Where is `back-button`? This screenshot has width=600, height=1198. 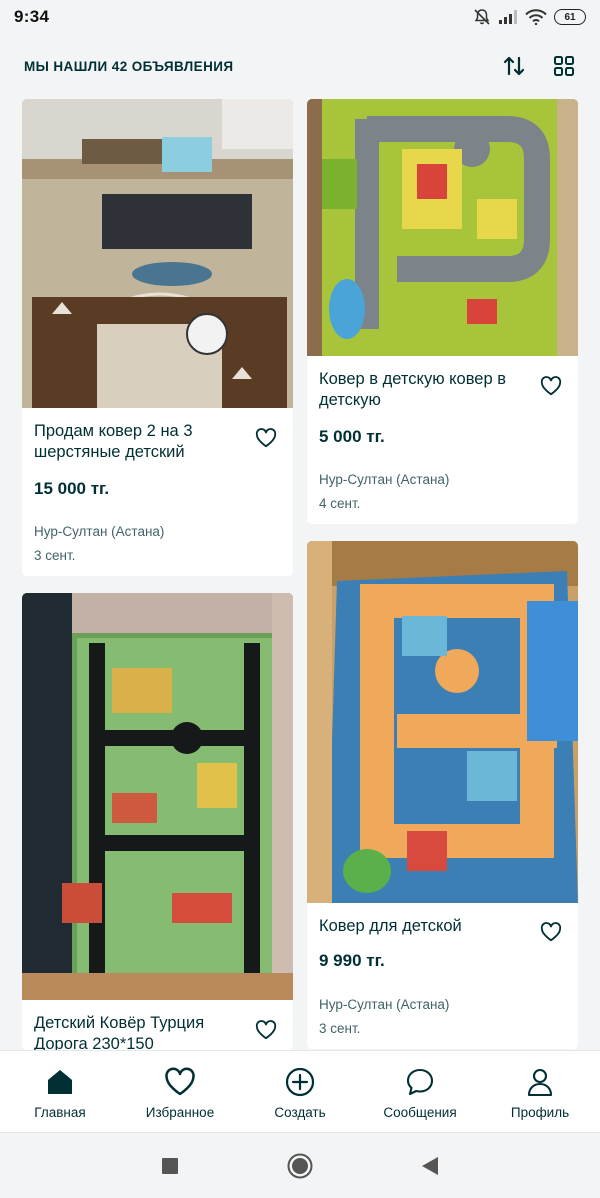 back-button is located at coordinates (430, 1166).